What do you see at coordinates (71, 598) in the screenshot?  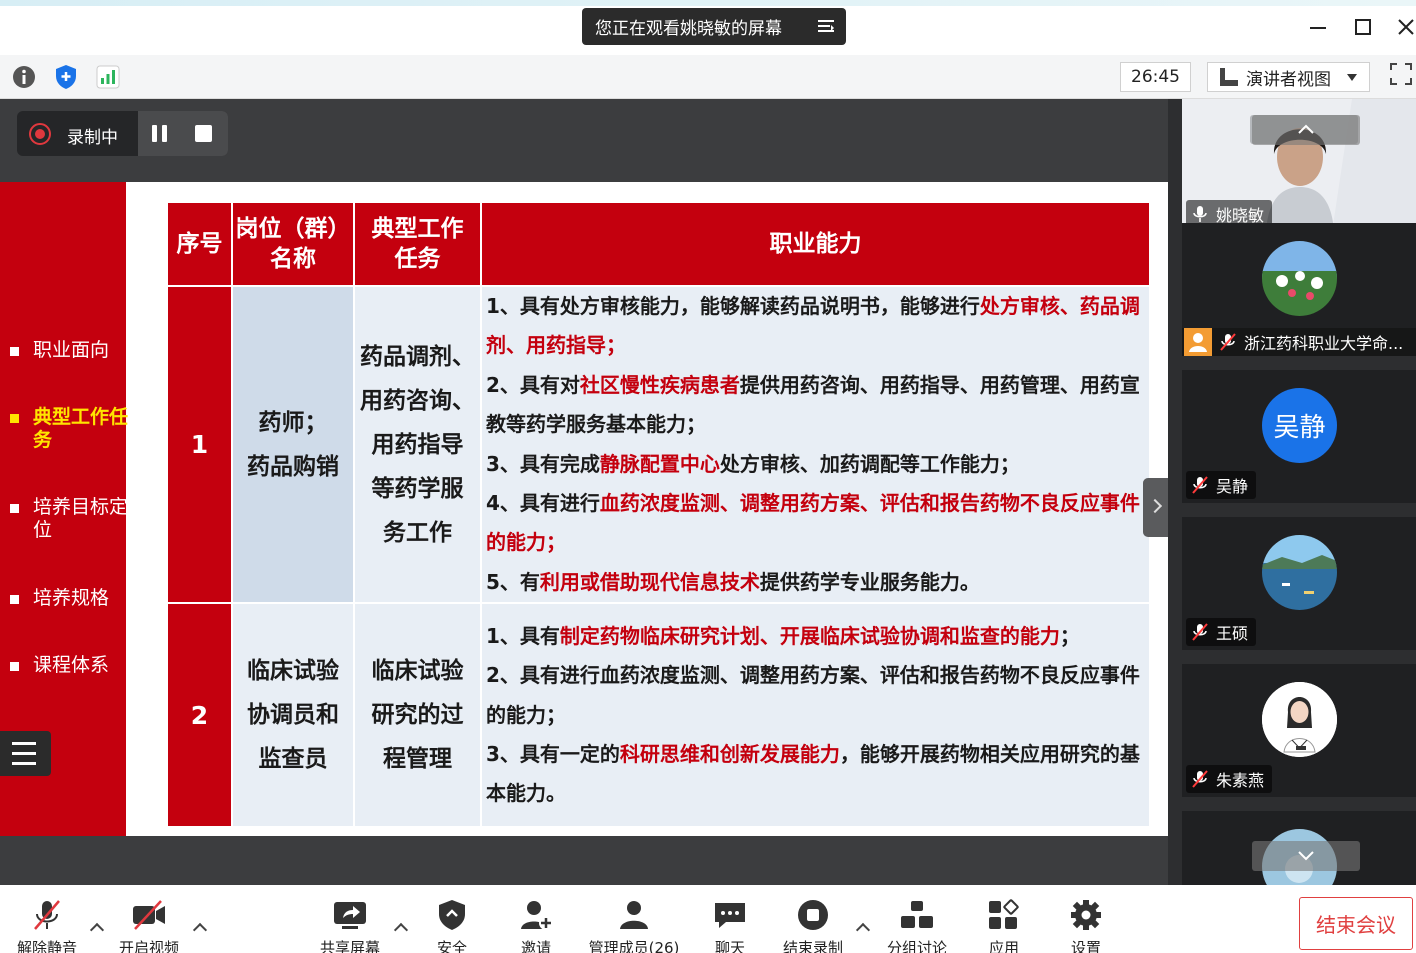 I see `sidebar-item-label: 培养规格` at bounding box center [71, 598].